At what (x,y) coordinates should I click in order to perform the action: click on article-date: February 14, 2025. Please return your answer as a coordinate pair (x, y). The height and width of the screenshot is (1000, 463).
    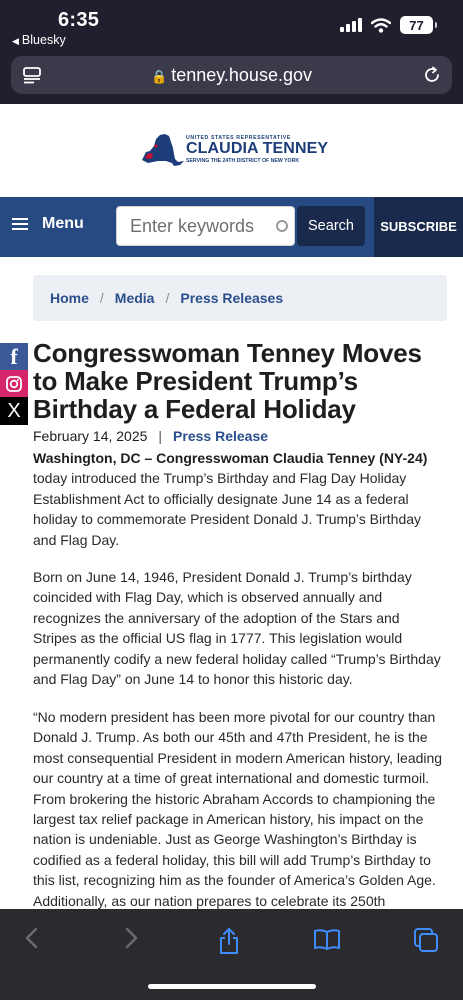
    Looking at the image, I should click on (90, 436).